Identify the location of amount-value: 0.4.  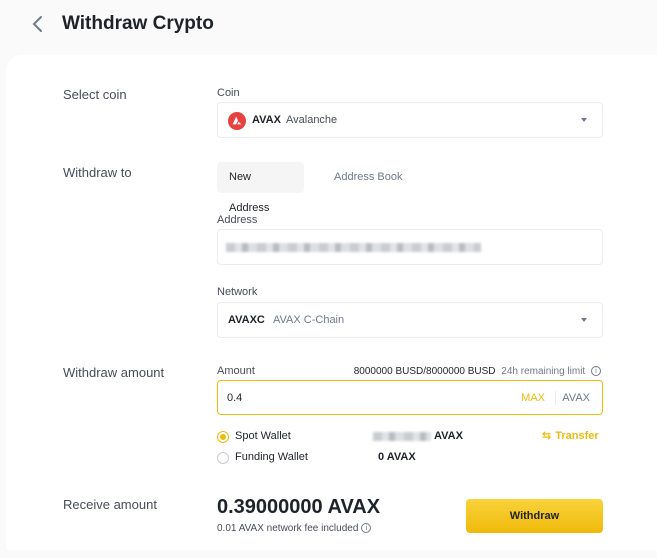
(235, 398).